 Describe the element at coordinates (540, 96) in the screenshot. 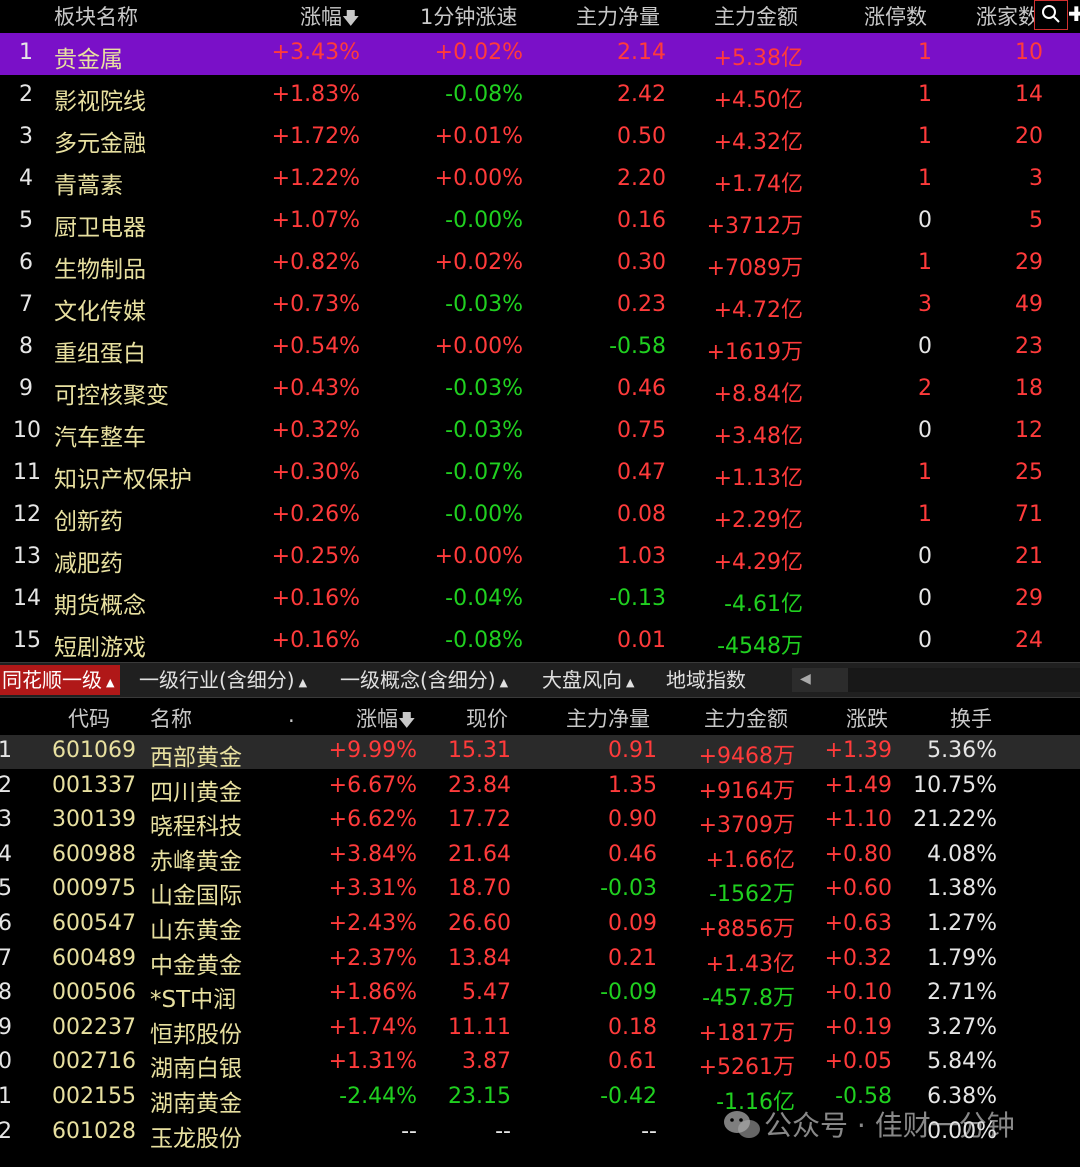

I see `sector-row: 2 影视院线 +1.83% -0.08% 2.42 +4.50亿 1 14` at that location.